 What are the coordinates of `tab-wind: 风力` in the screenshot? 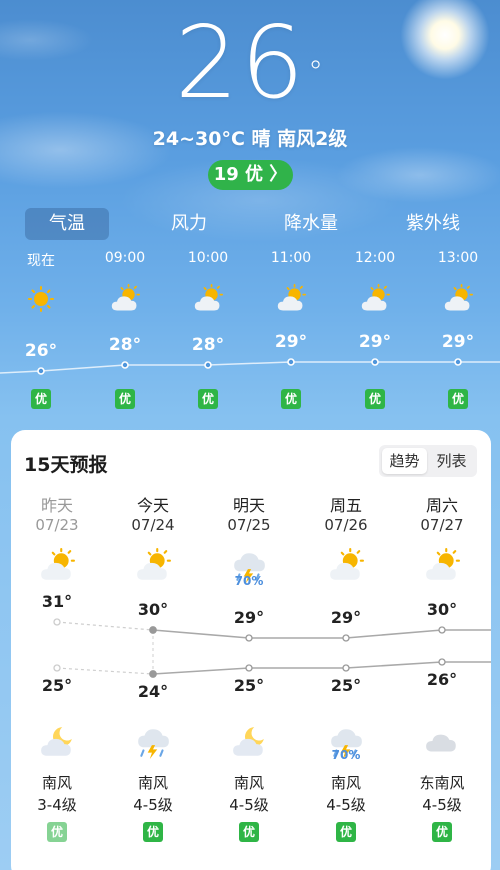 It's located at (189, 224).